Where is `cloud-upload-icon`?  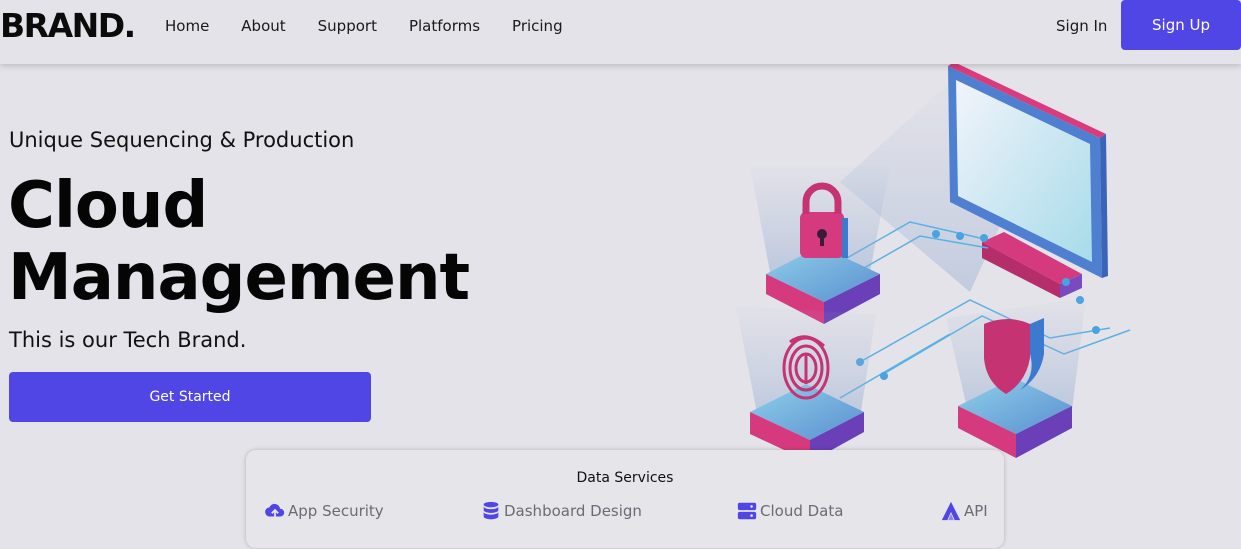 cloud-upload-icon is located at coordinates (275, 511).